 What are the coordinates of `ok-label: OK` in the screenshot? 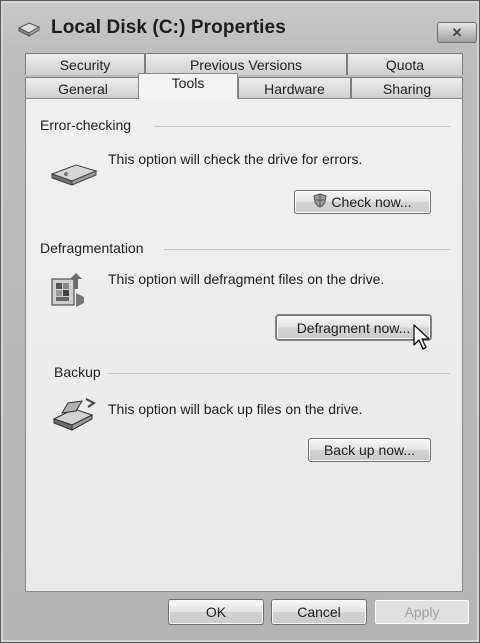 It's located at (216, 612).